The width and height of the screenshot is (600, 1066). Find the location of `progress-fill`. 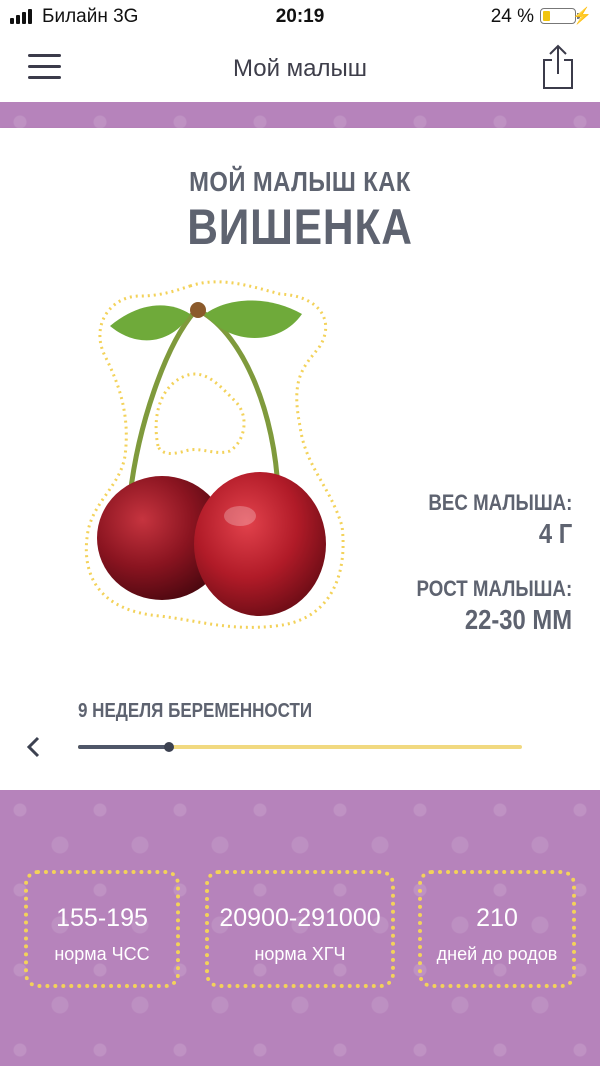

progress-fill is located at coordinates (124, 747).